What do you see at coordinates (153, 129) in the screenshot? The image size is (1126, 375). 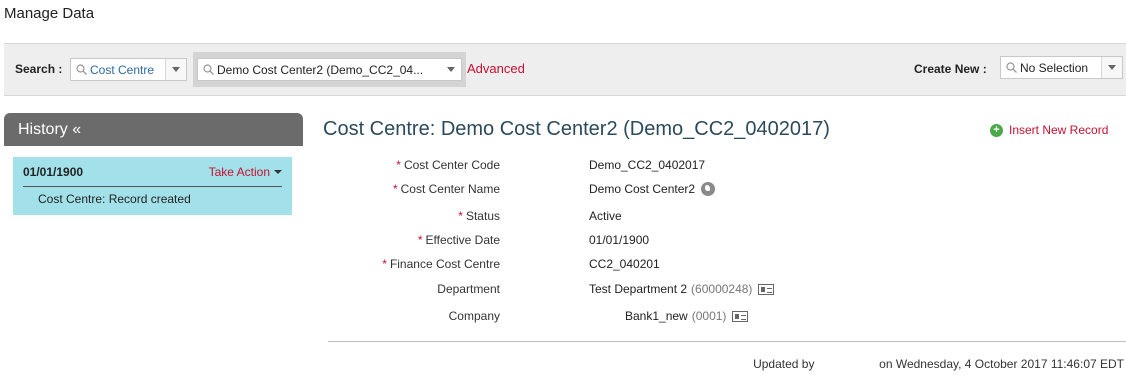 I see `history-header: History «` at bounding box center [153, 129].